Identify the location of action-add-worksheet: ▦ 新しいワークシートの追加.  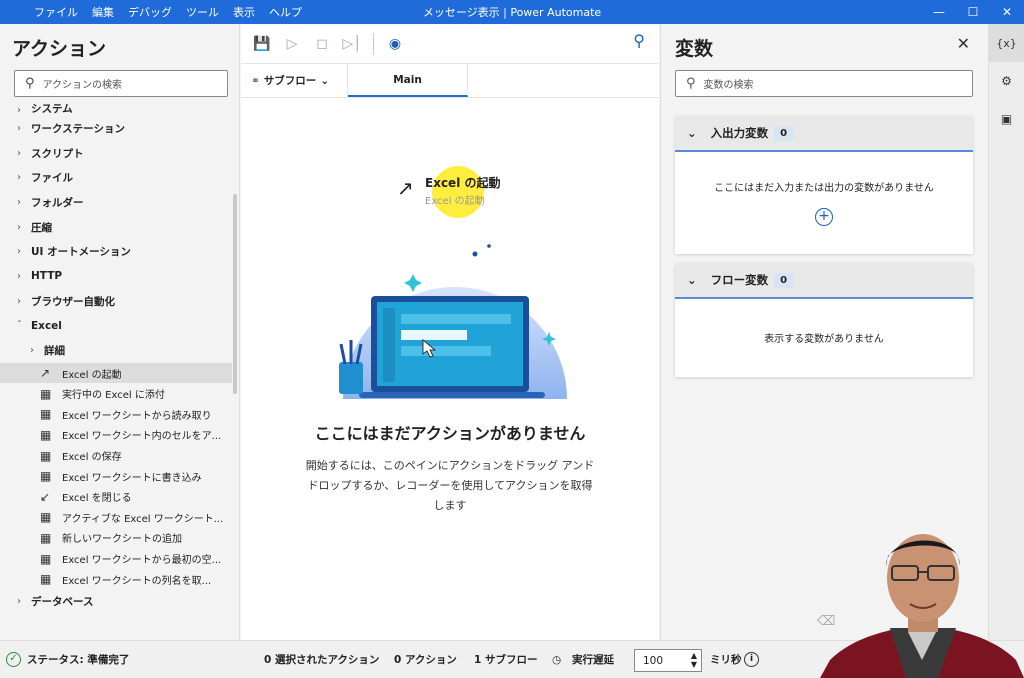
(116, 538).